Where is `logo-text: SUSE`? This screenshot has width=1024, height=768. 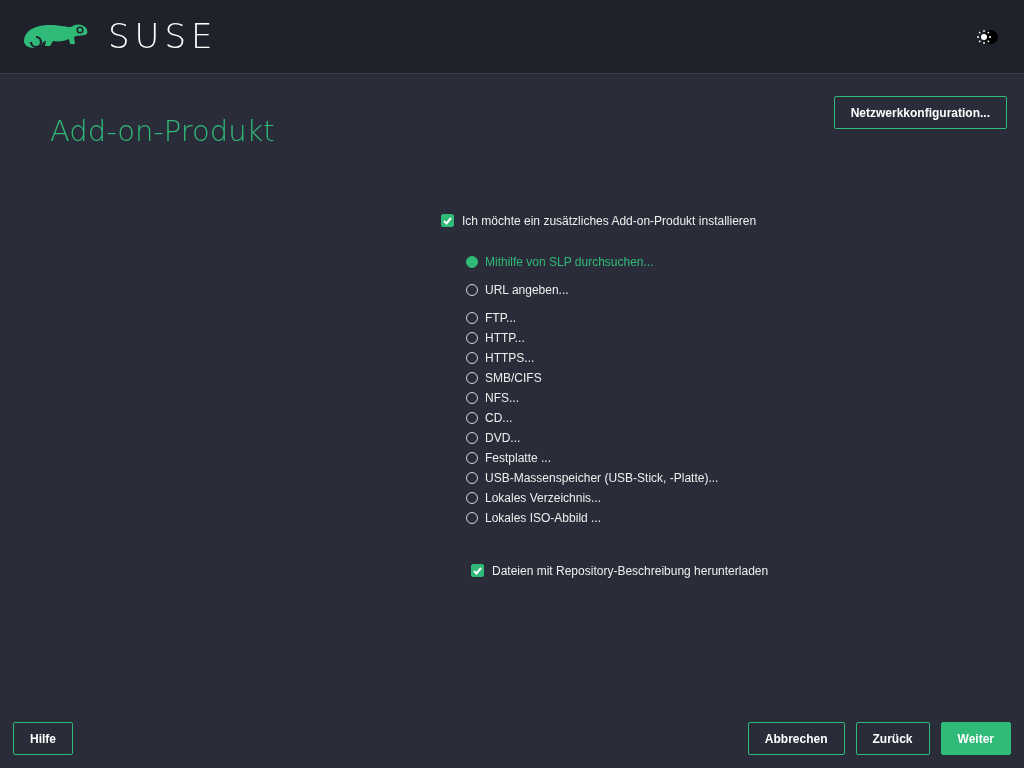 logo-text: SUSE is located at coordinates (163, 36).